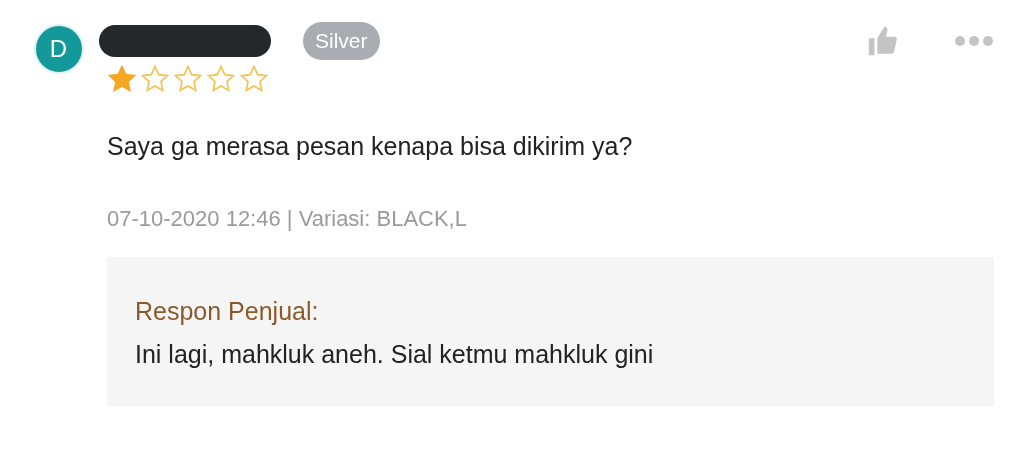 This screenshot has height=453, width=1022. Describe the element at coordinates (341, 41) in the screenshot. I see `tier-badge: Silver` at that location.